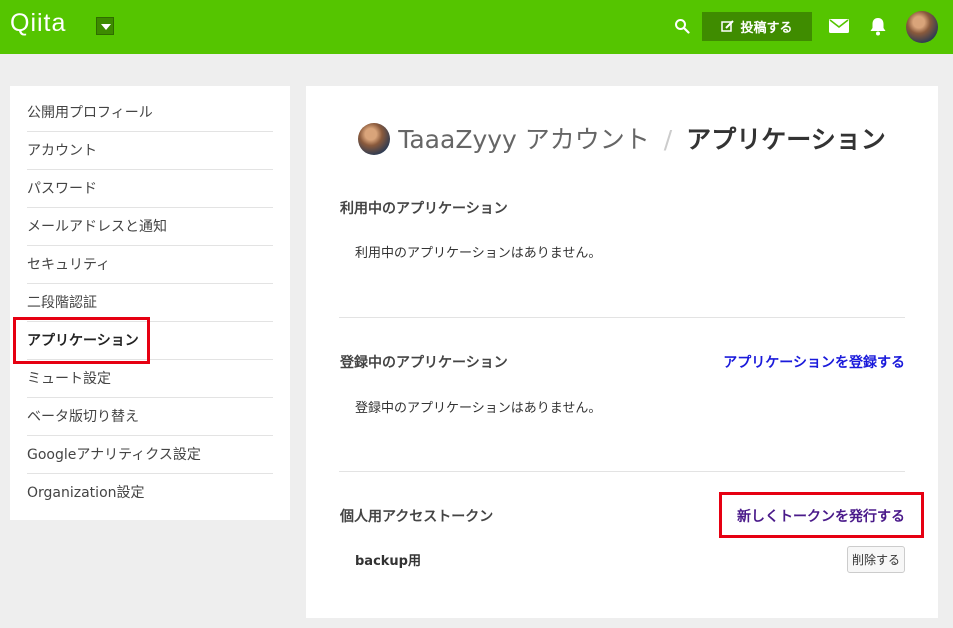 The width and height of the screenshot is (953, 628). Describe the element at coordinates (476, 27) in the screenshot. I see `top-navbar: Qiita 投稿する` at that location.